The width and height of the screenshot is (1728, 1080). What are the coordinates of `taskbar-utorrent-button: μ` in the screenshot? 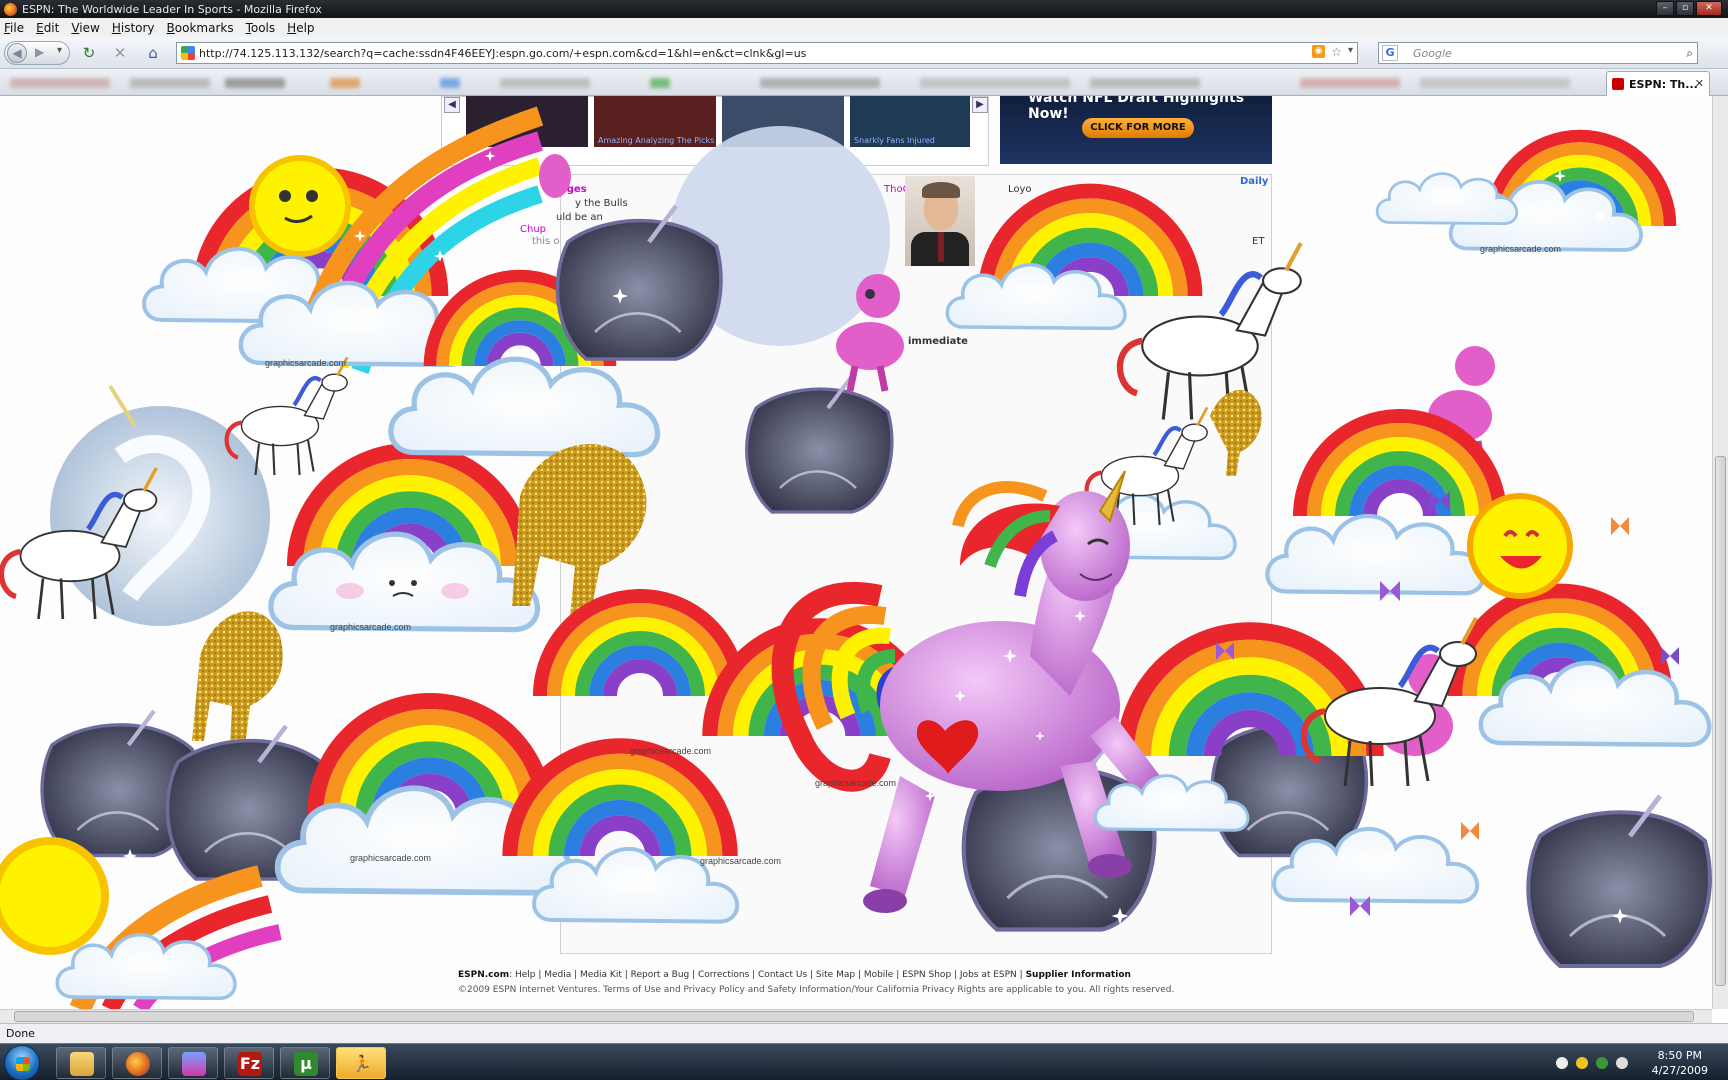 It's located at (305, 1063).